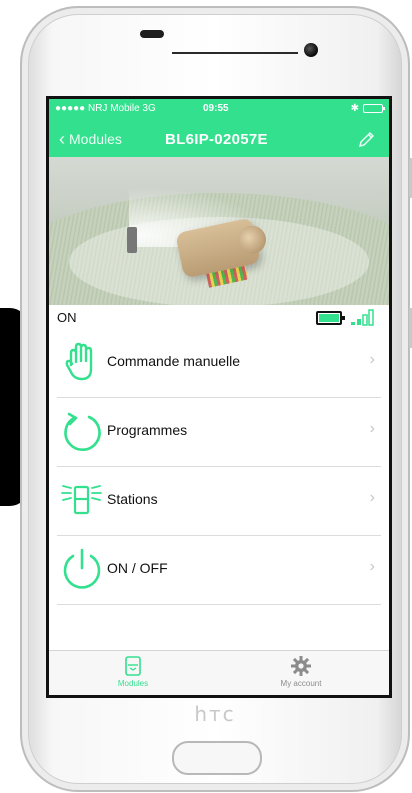 This screenshot has height=793, width=412. I want to click on tab-modules: Modules, so click(133, 671).